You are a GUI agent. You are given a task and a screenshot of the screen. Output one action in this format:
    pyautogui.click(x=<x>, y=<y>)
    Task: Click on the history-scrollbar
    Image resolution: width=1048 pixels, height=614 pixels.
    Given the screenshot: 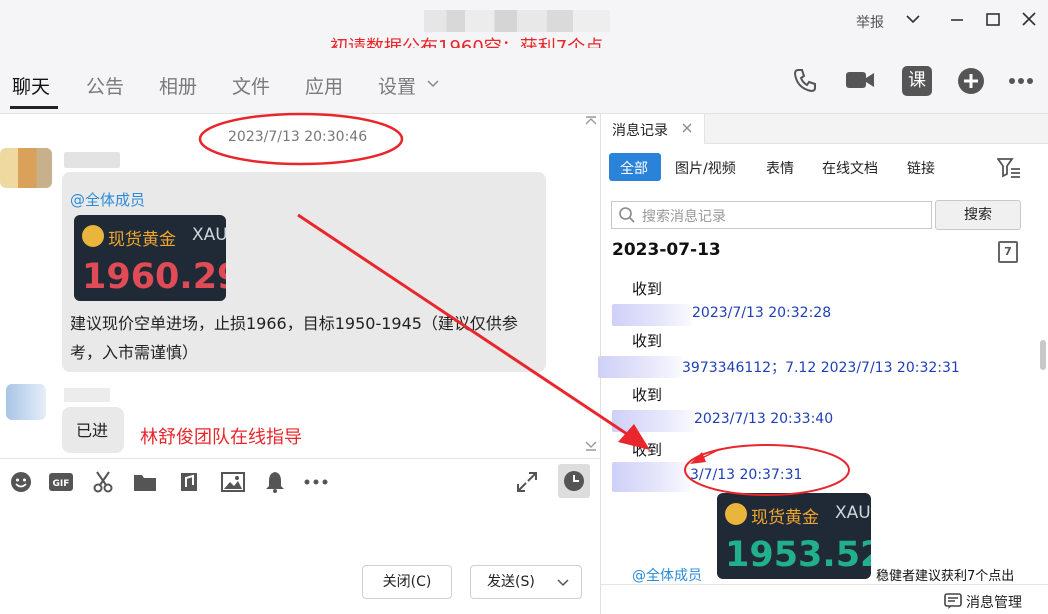 What is the action you would take?
    pyautogui.click(x=1043, y=355)
    